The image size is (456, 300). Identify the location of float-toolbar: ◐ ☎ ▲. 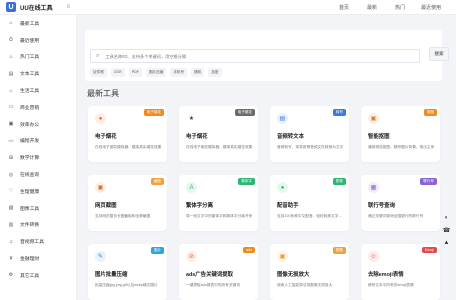
(446, 230).